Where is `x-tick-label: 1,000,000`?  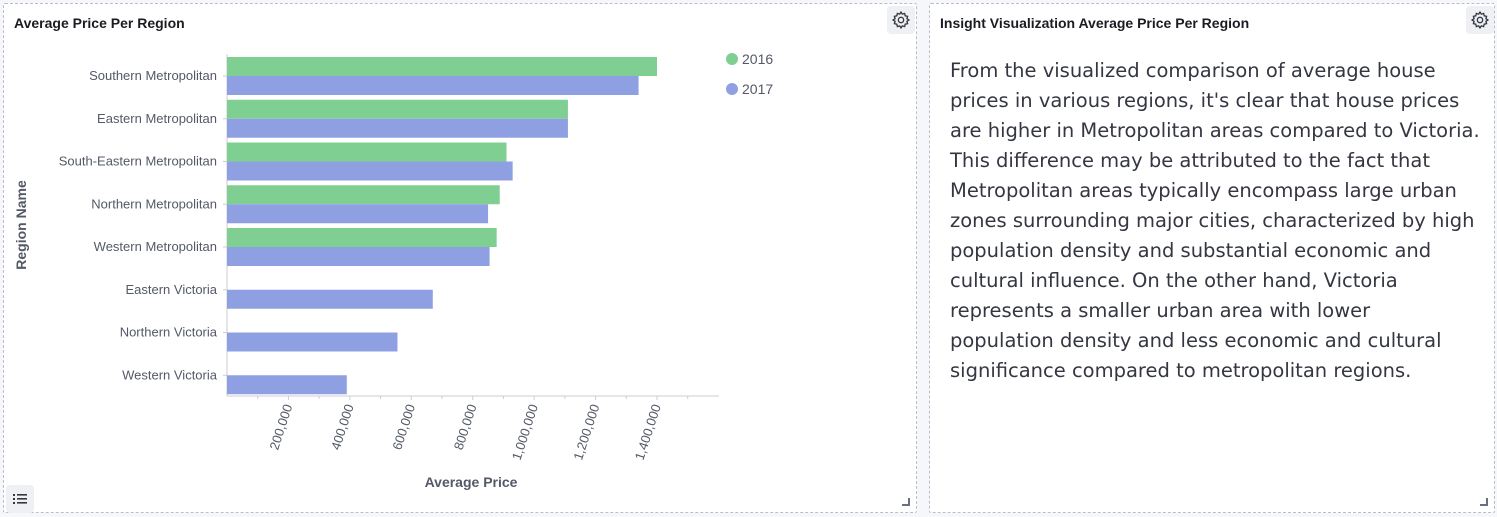
x-tick-label: 1,000,000 is located at coordinates (525, 432).